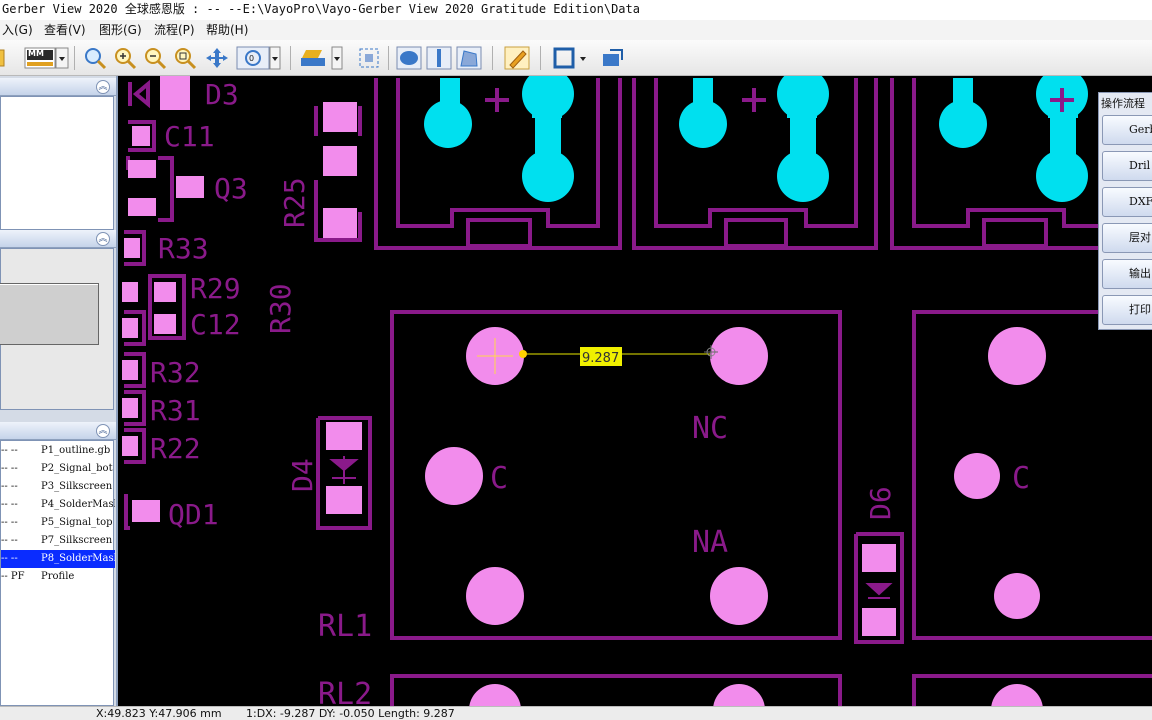  Describe the element at coordinates (1032, 475) in the screenshot. I see `right-relay-footprint` at that location.